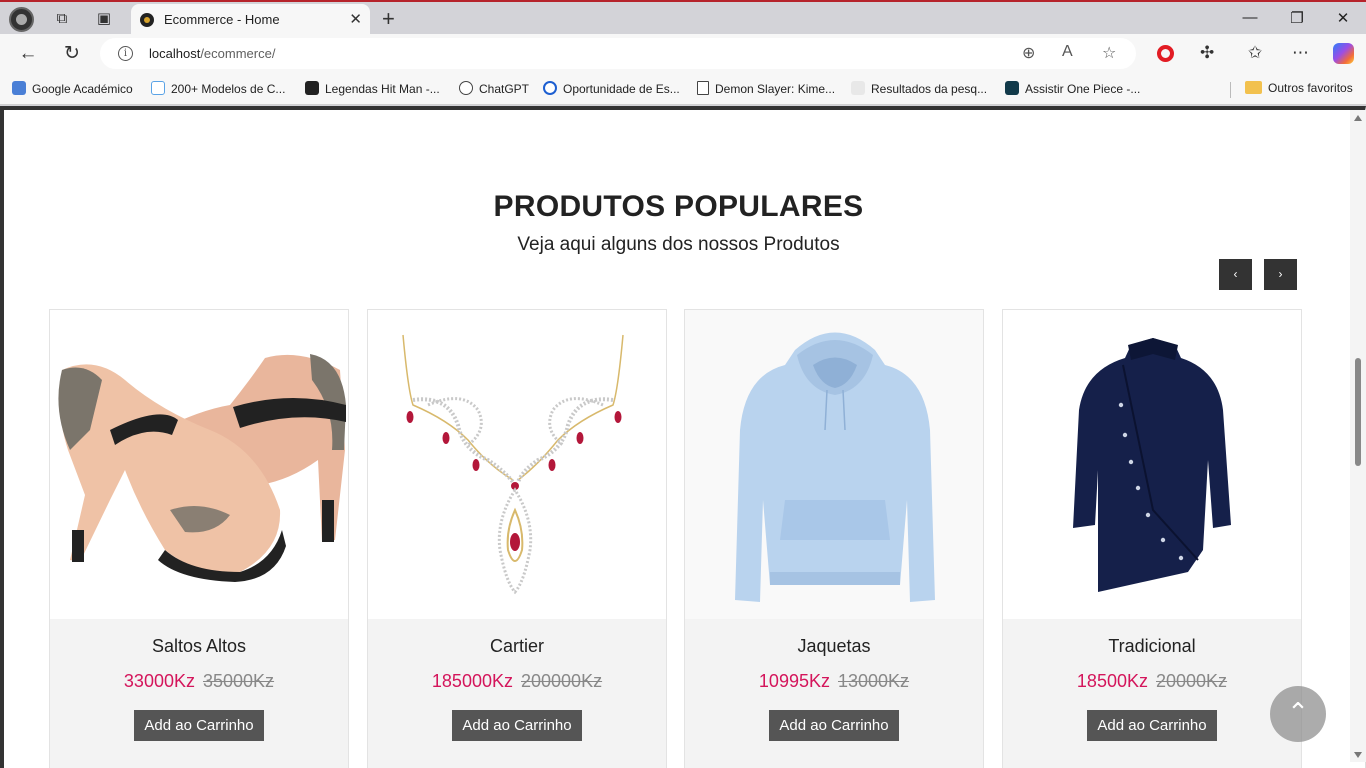  What do you see at coordinates (517, 464) in the screenshot?
I see `necklace-image` at bounding box center [517, 464].